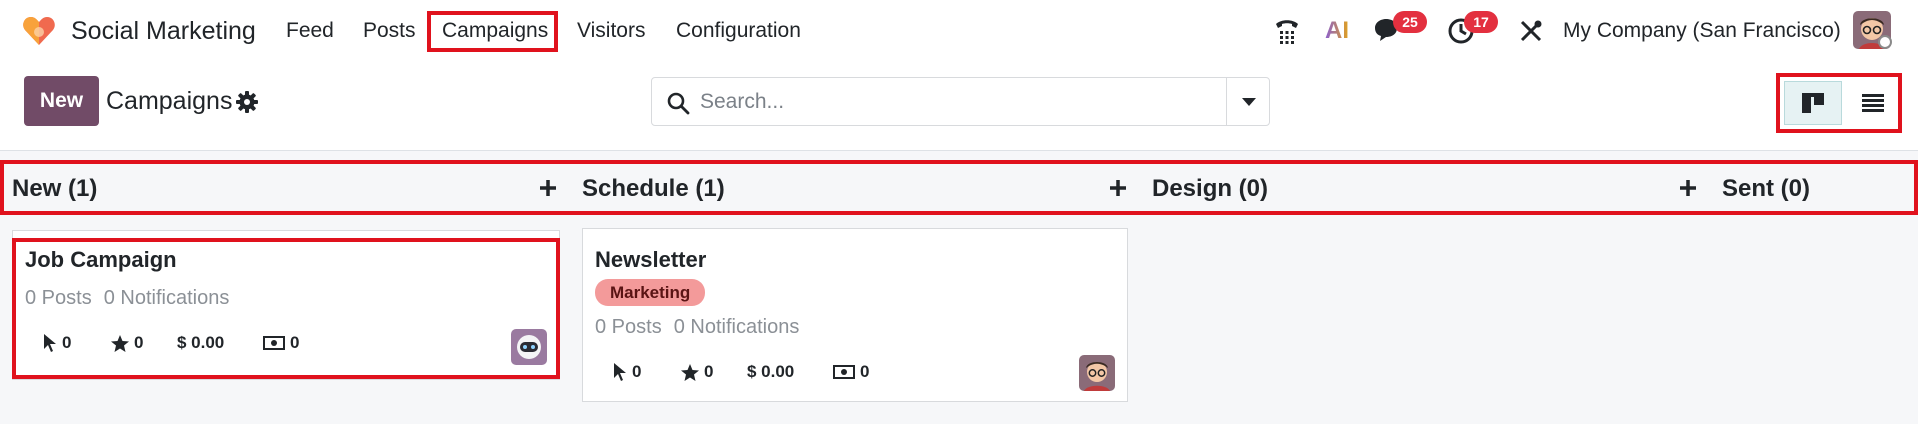 This screenshot has height=424, width=1918. I want to click on gear-icon, so click(247, 102).